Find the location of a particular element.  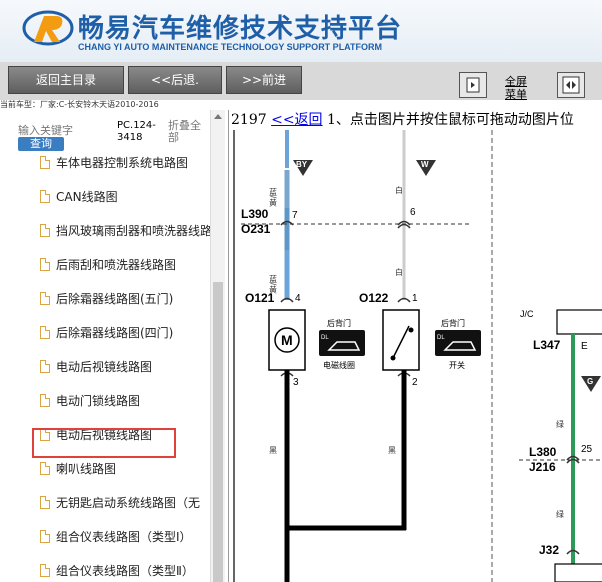

connector-by-label: BY is located at coordinates (302, 164).